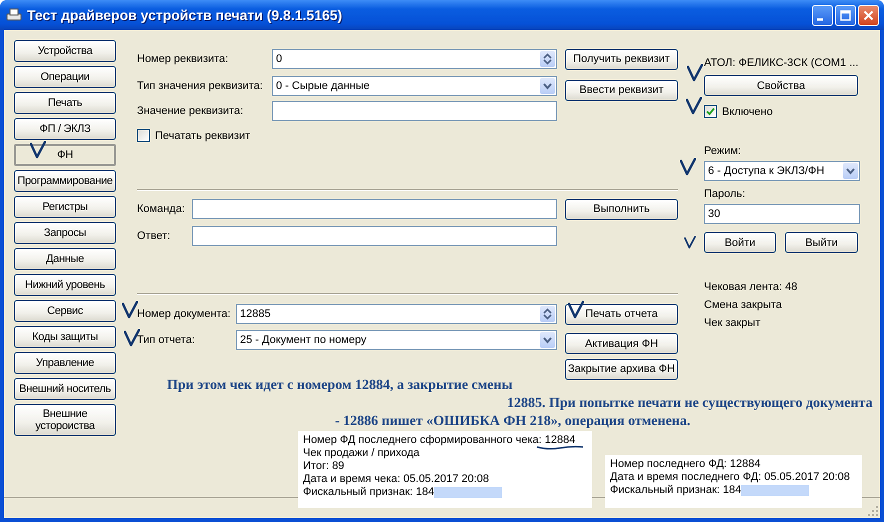 The image size is (884, 522). Describe the element at coordinates (65, 389) in the screenshot. I see `nav-button: Внешний носитель` at that location.